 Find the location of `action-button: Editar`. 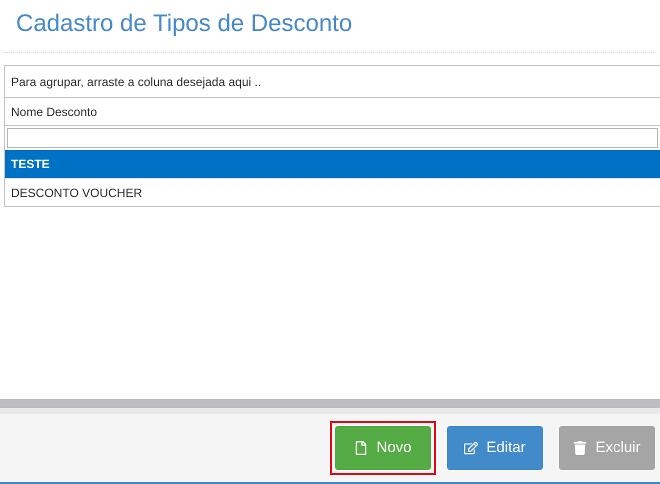

action-button: Editar is located at coordinates (495, 448).